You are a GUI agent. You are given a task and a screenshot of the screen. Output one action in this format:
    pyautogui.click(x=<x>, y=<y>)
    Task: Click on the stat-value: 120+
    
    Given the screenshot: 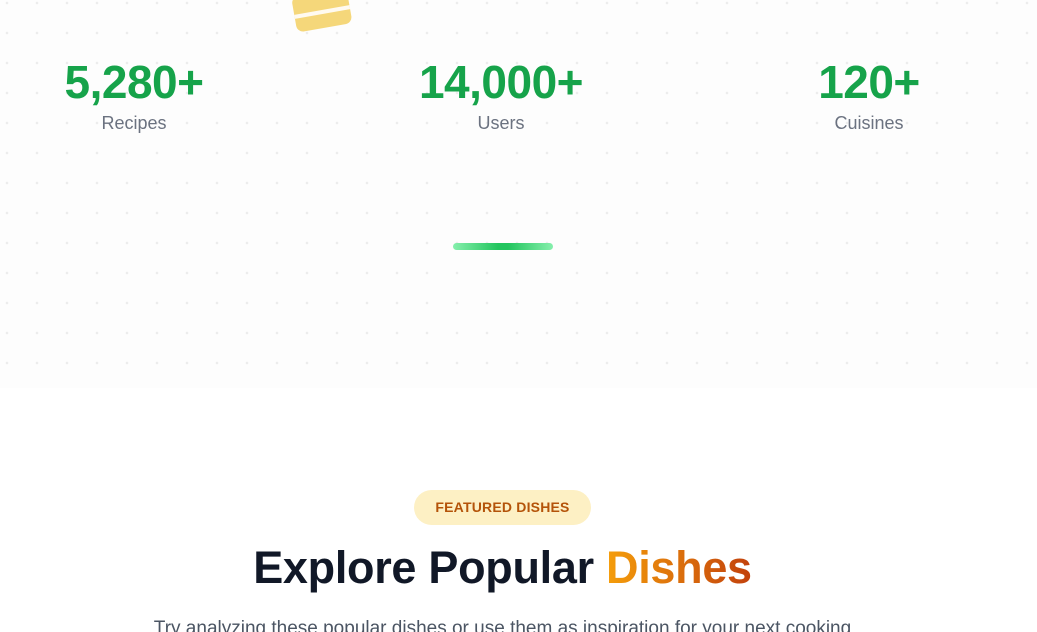 What is the action you would take?
    pyautogui.click(x=869, y=82)
    